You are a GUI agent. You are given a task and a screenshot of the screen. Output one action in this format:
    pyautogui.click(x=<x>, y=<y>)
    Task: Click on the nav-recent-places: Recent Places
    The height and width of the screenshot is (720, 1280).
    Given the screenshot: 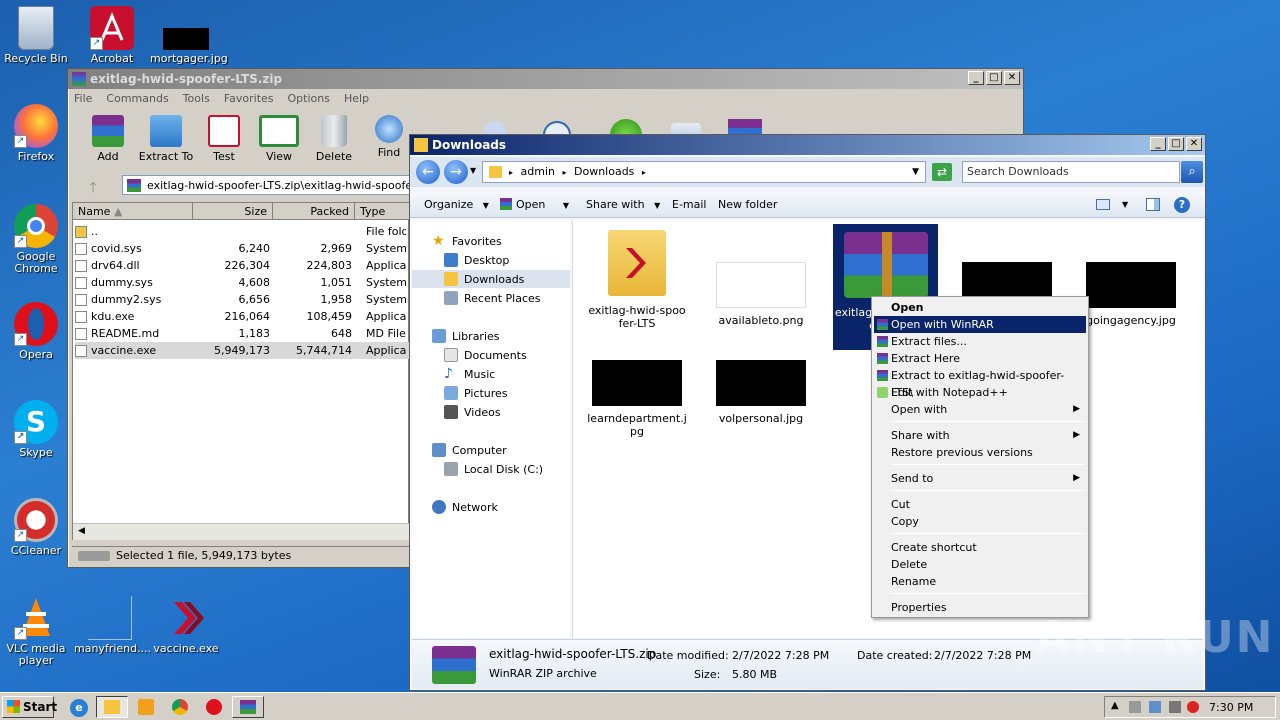 What is the action you would take?
    pyautogui.click(x=492, y=298)
    